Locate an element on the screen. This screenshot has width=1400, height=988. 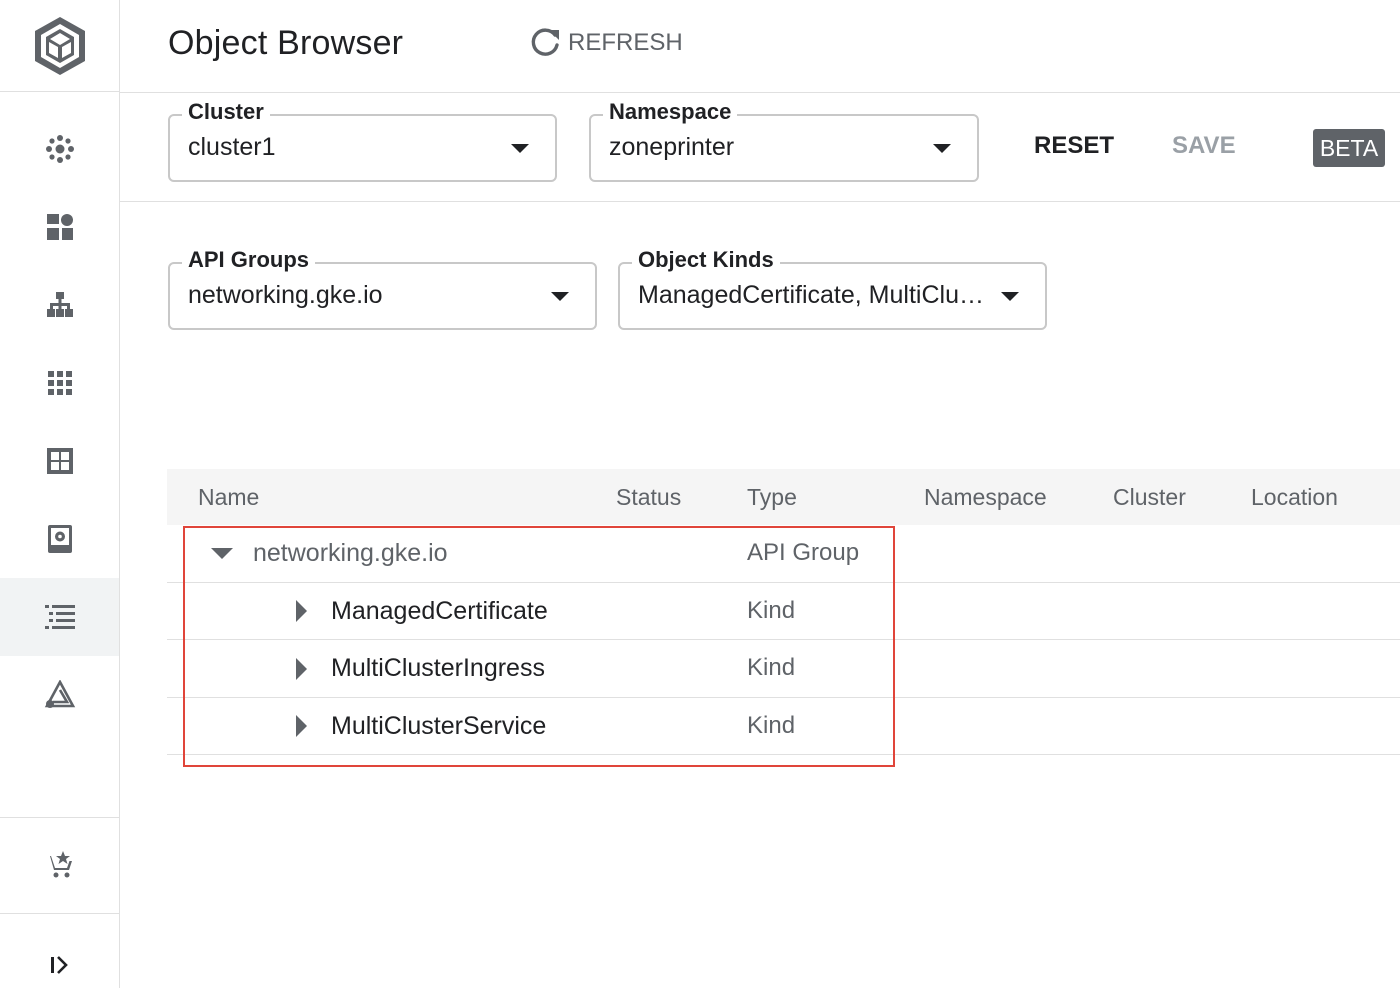
expand-sidebar-icon is located at coordinates (59, 965).